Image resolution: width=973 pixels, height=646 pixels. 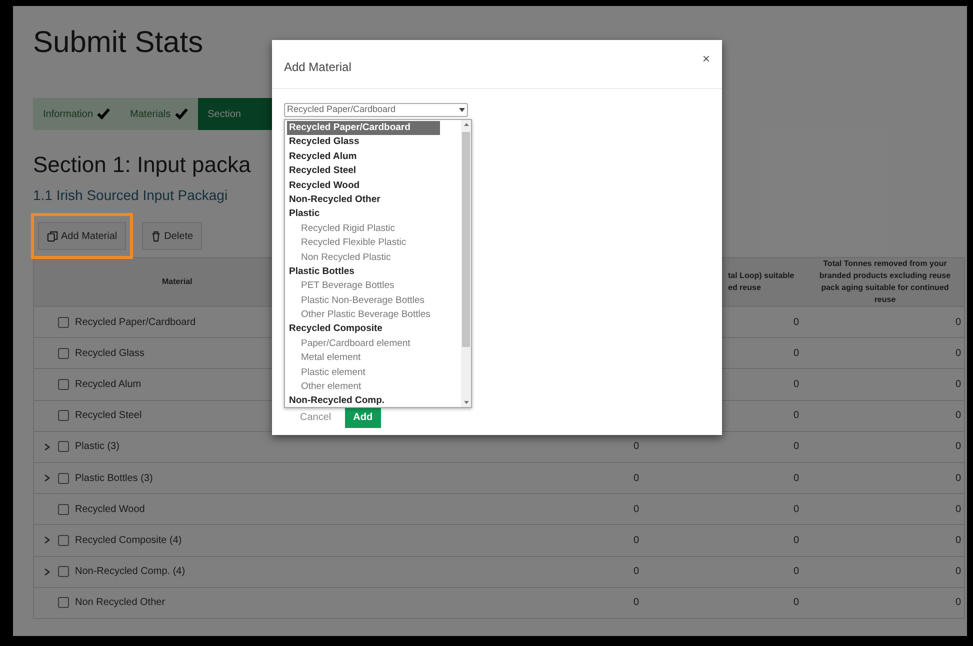 What do you see at coordinates (130, 195) in the screenshot?
I see `subsection-heading: 1.1 Irish Sourced Input Packagi` at bounding box center [130, 195].